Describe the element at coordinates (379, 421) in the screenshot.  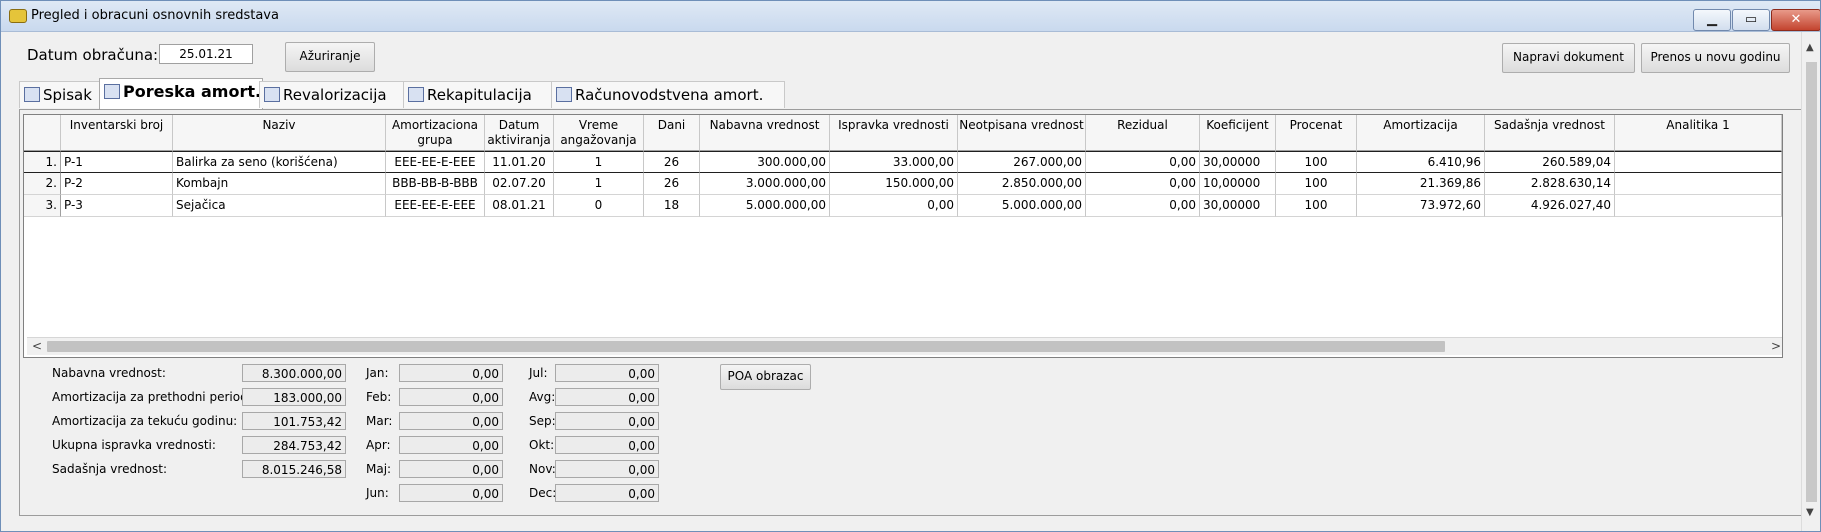
I see `month-label: Mar:` at that location.